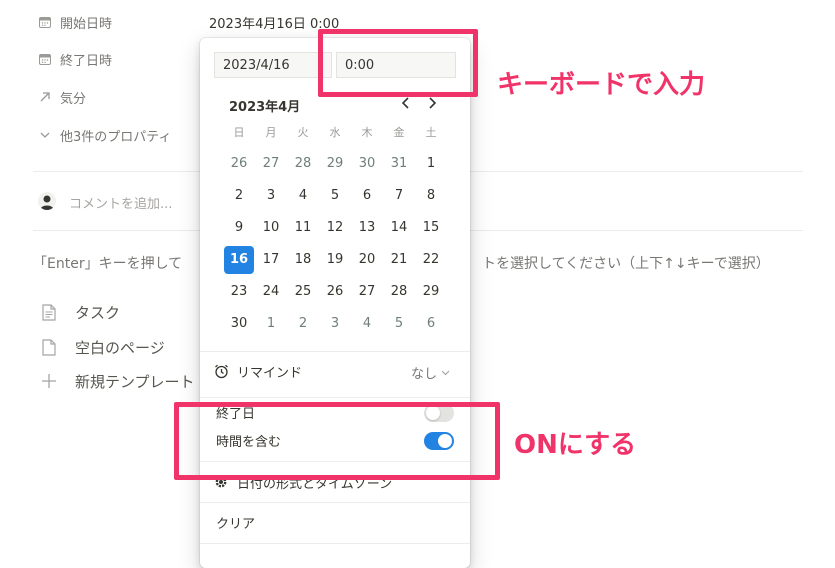  I want to click on calendar-day: 11, so click(303, 228).